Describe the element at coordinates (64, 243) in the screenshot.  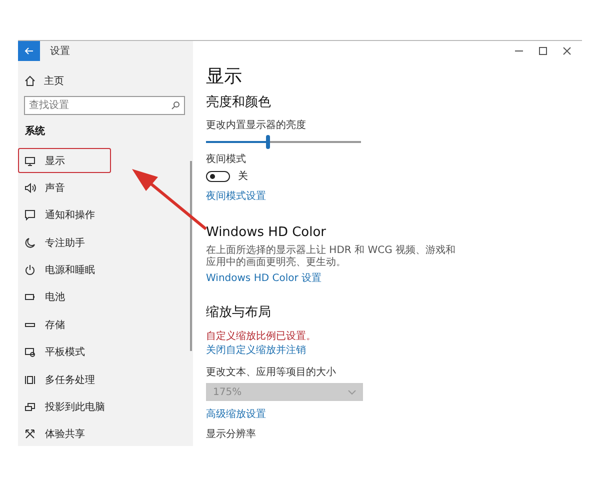
I see `sidebar-item: 专注助手` at that location.